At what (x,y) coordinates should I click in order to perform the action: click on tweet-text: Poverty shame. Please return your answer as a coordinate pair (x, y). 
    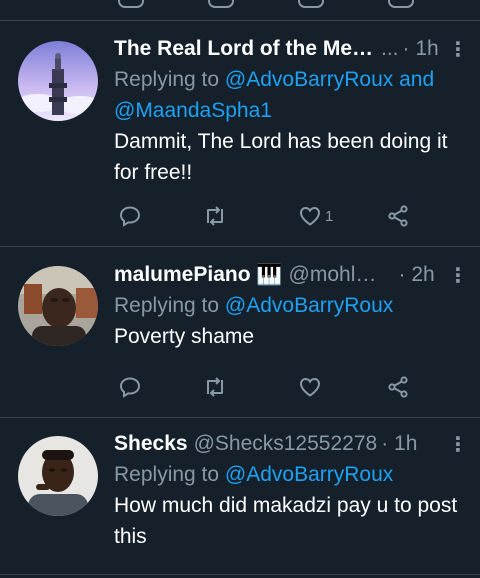
    Looking at the image, I should click on (184, 336).